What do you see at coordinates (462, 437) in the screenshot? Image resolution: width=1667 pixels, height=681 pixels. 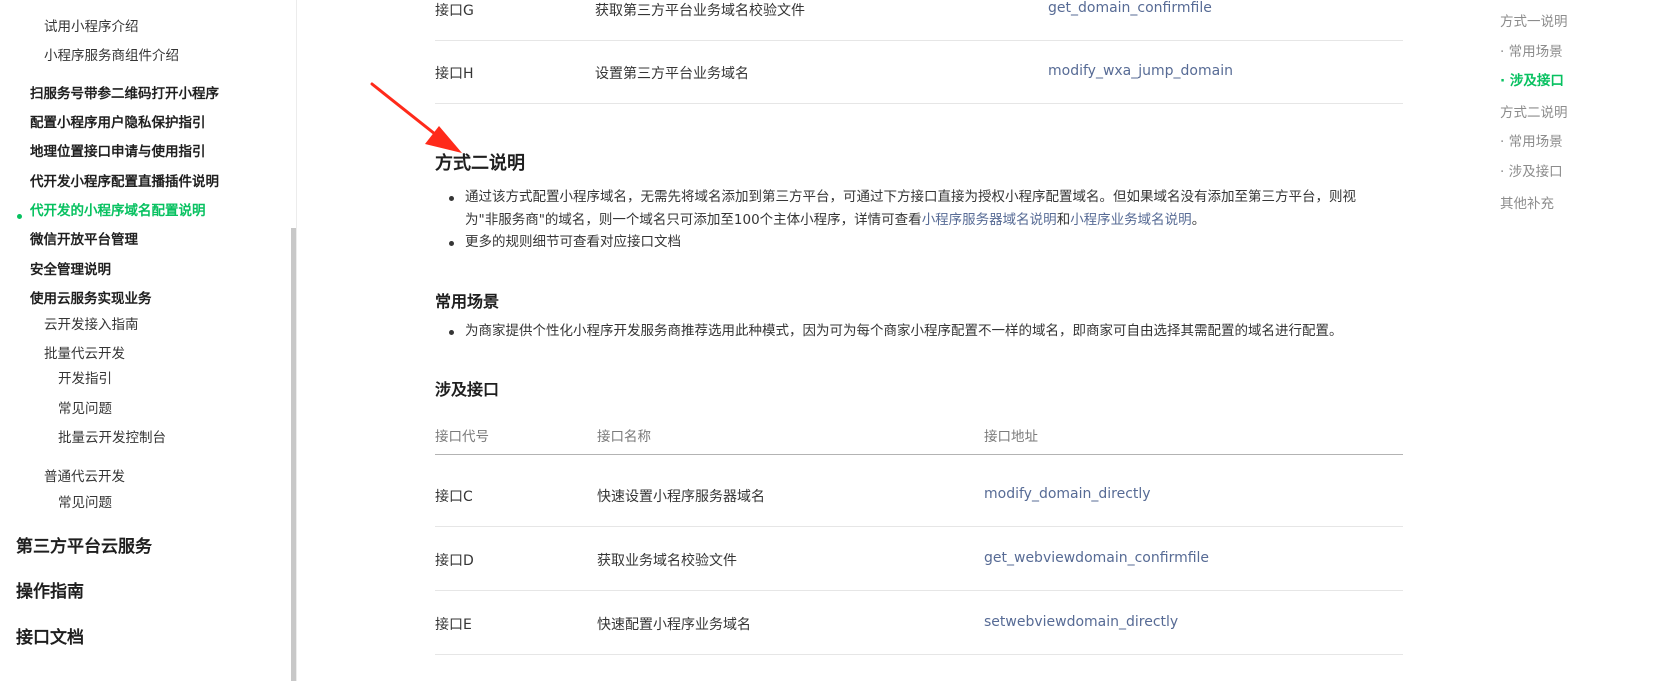 I see `table-header-code: 接口代号` at bounding box center [462, 437].